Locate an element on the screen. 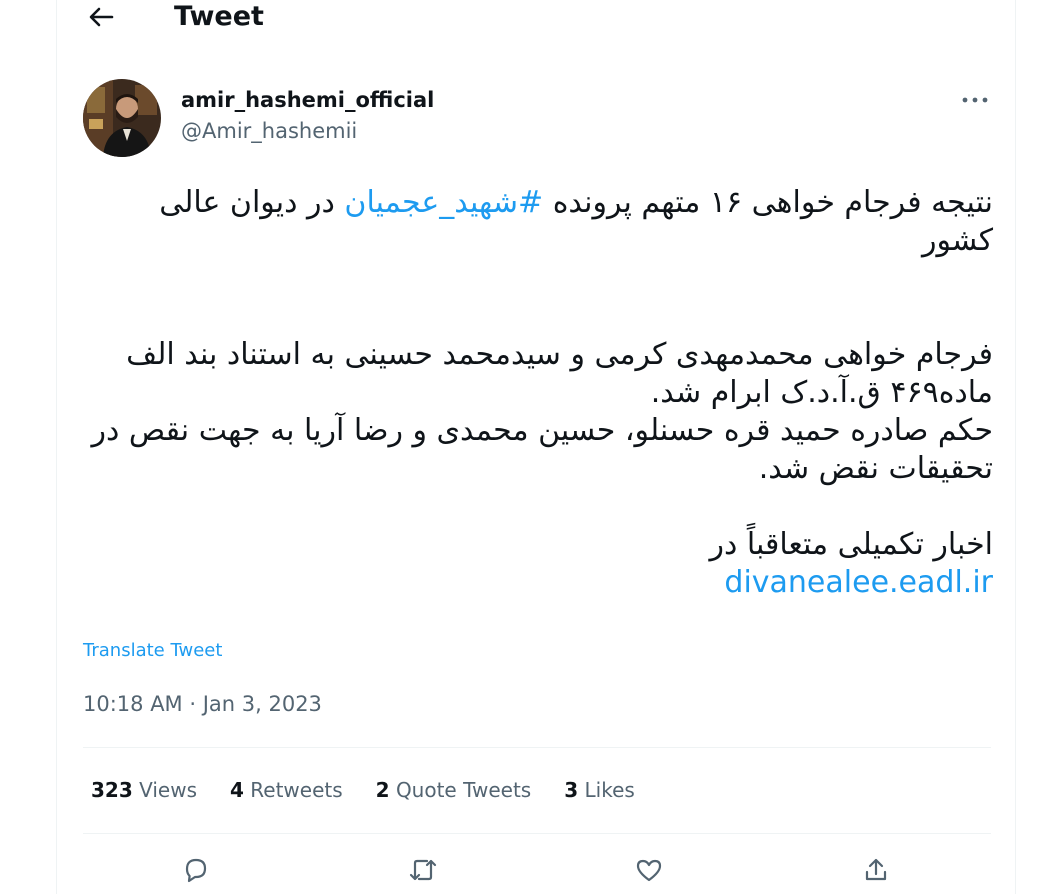 This screenshot has width=1044, height=894. more-options-button is located at coordinates (975, 100).